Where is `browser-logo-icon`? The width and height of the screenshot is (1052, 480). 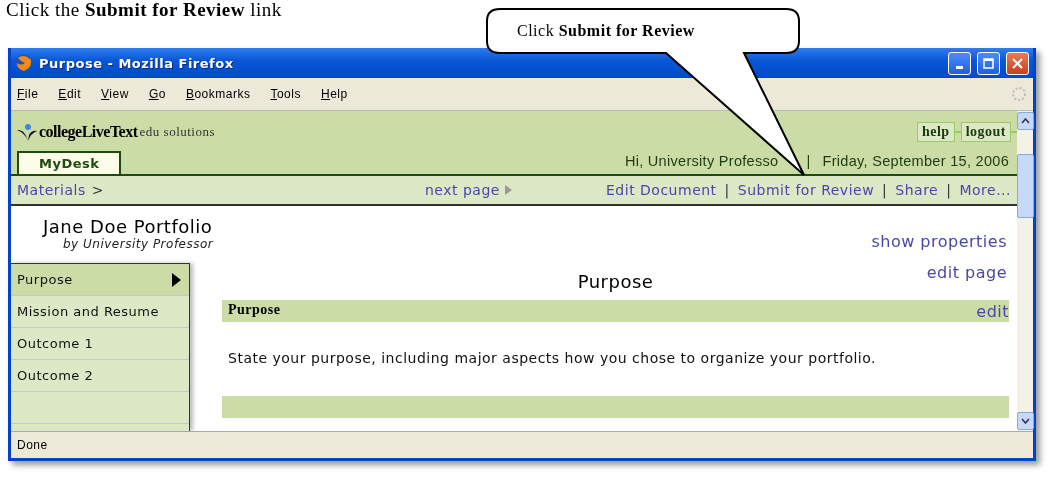 browser-logo-icon is located at coordinates (24, 63).